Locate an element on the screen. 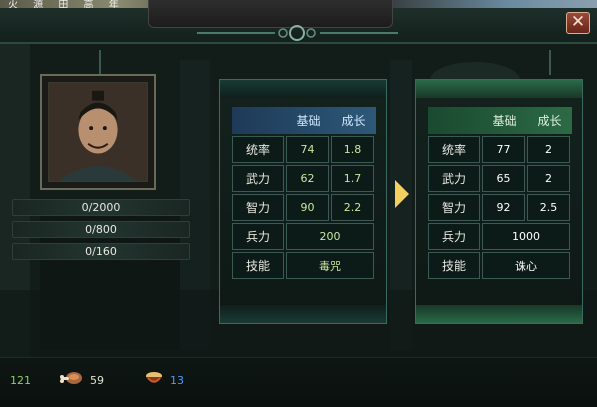 The width and height of the screenshot is (597, 407). stat-bar-3-value: 0/160 is located at coordinates (101, 251).